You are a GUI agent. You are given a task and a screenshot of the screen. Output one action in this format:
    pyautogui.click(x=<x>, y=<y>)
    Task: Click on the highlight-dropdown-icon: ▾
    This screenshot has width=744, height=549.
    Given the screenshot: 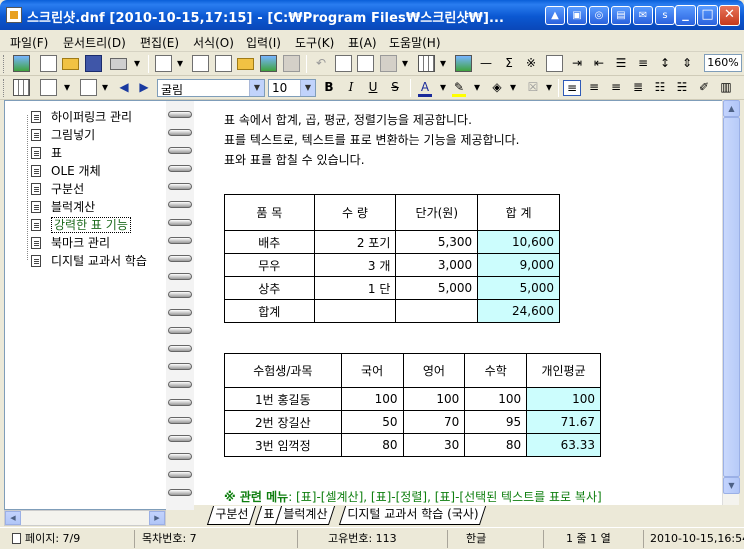 What is the action you would take?
    pyautogui.click(x=477, y=87)
    